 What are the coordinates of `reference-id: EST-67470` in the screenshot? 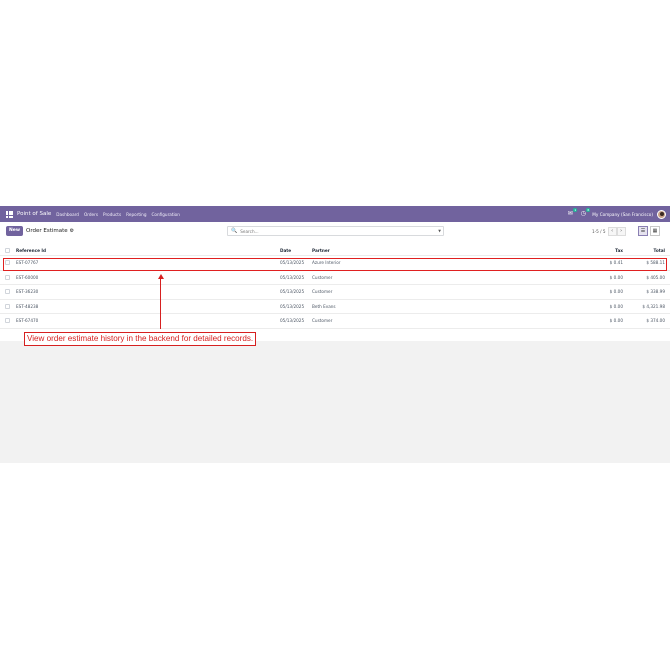 It's located at (27, 320).